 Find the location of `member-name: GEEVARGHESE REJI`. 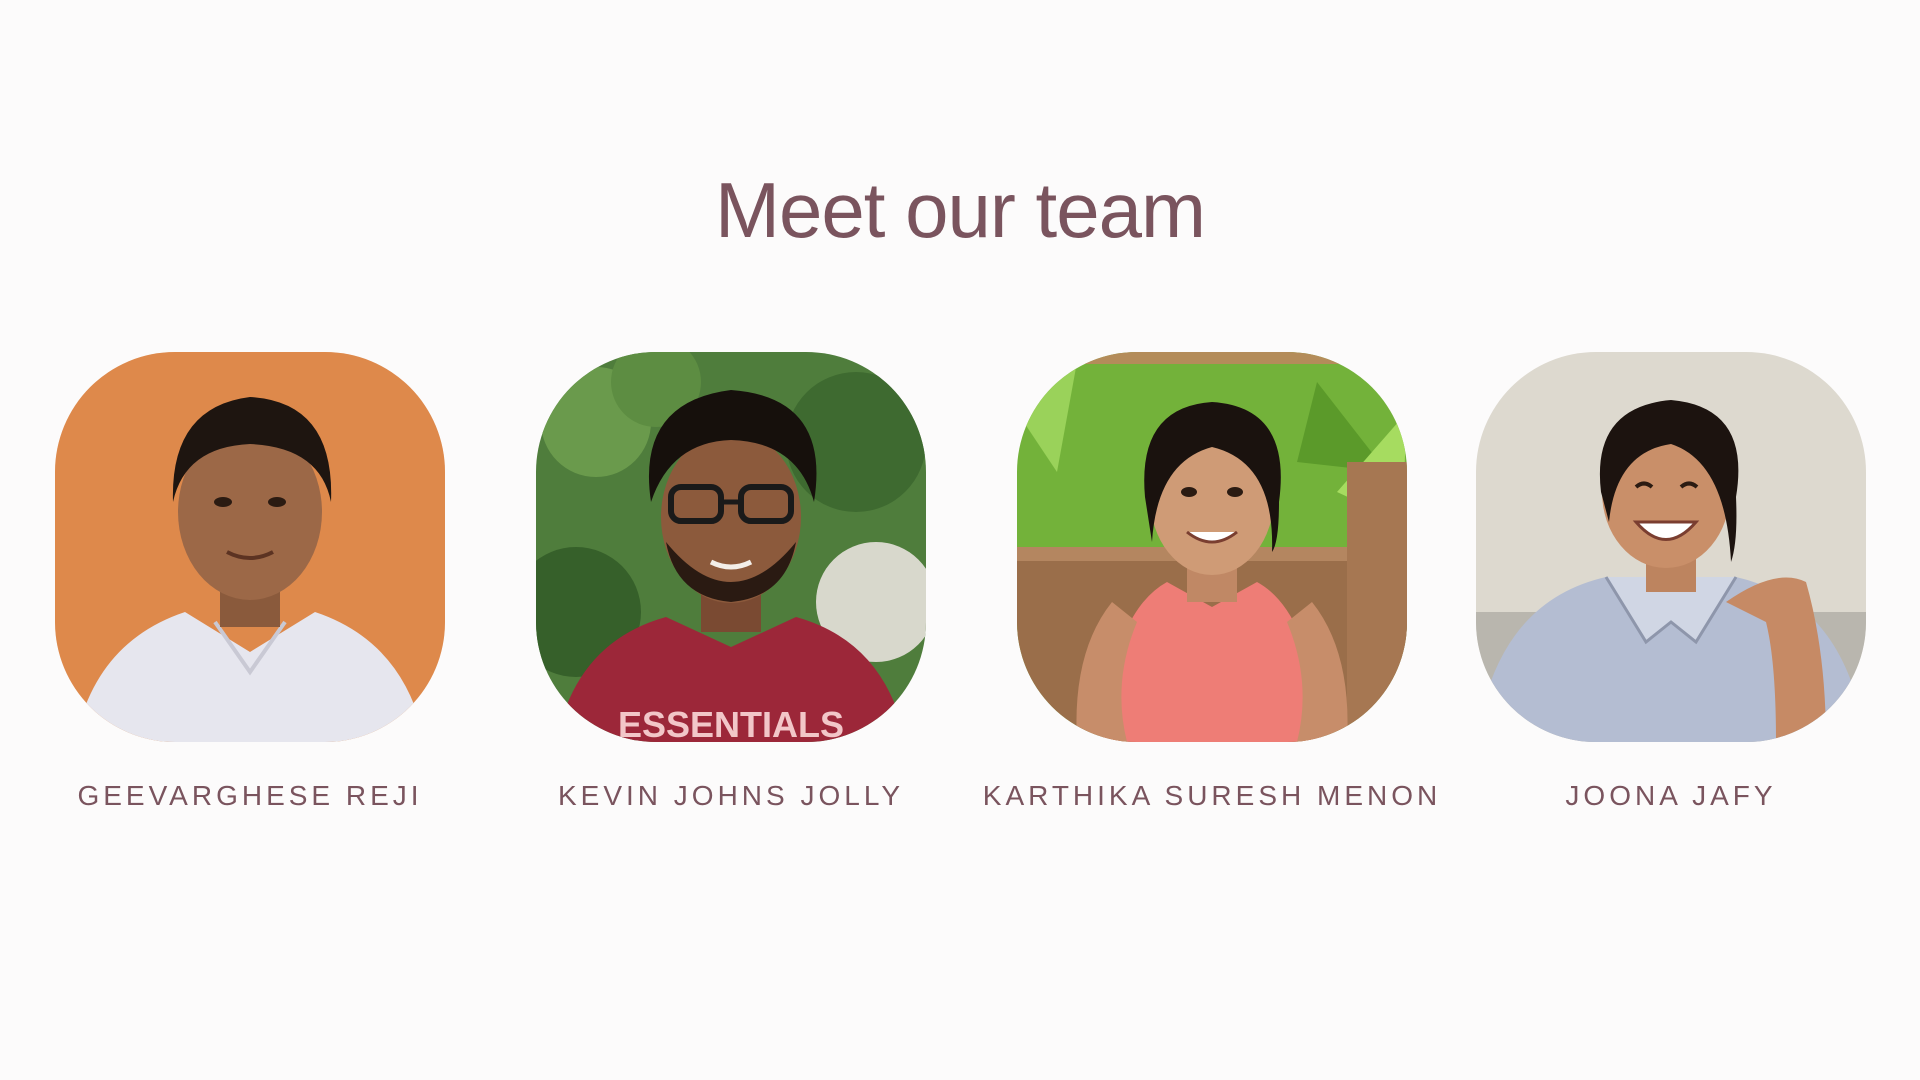

member-name: GEEVARGHESE REJI is located at coordinates (250, 795).